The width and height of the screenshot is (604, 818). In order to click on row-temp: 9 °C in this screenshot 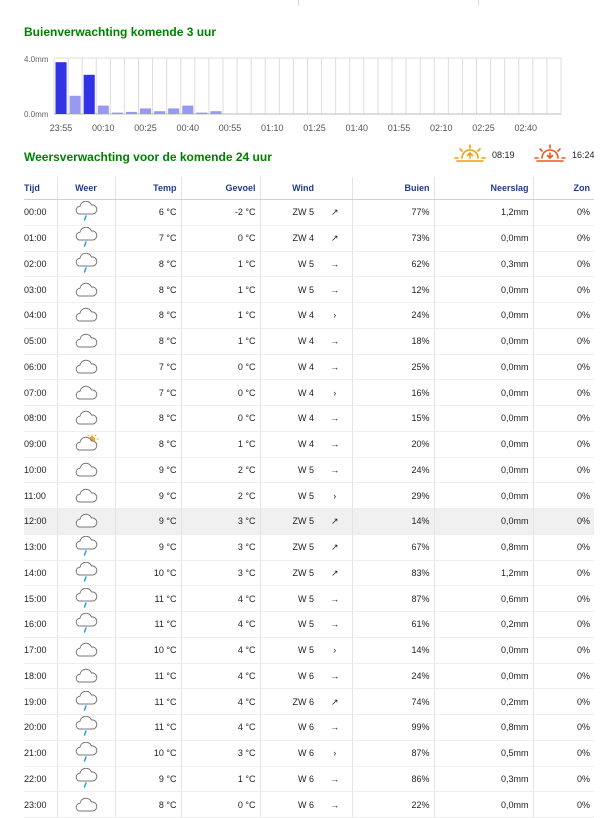, I will do `click(148, 470)`.